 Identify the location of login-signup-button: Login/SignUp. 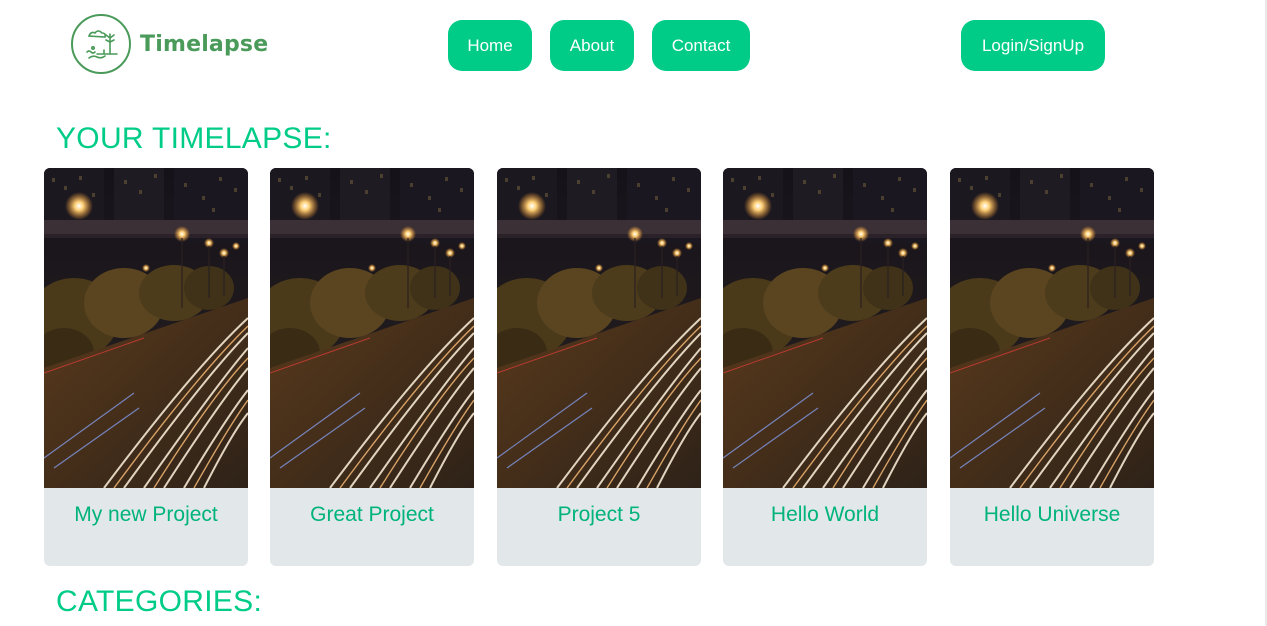
(1033, 45).